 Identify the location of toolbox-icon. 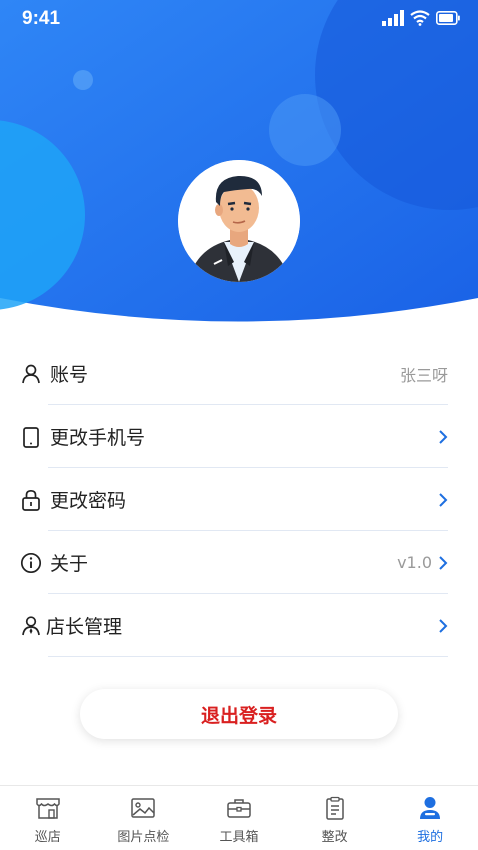
(239, 808).